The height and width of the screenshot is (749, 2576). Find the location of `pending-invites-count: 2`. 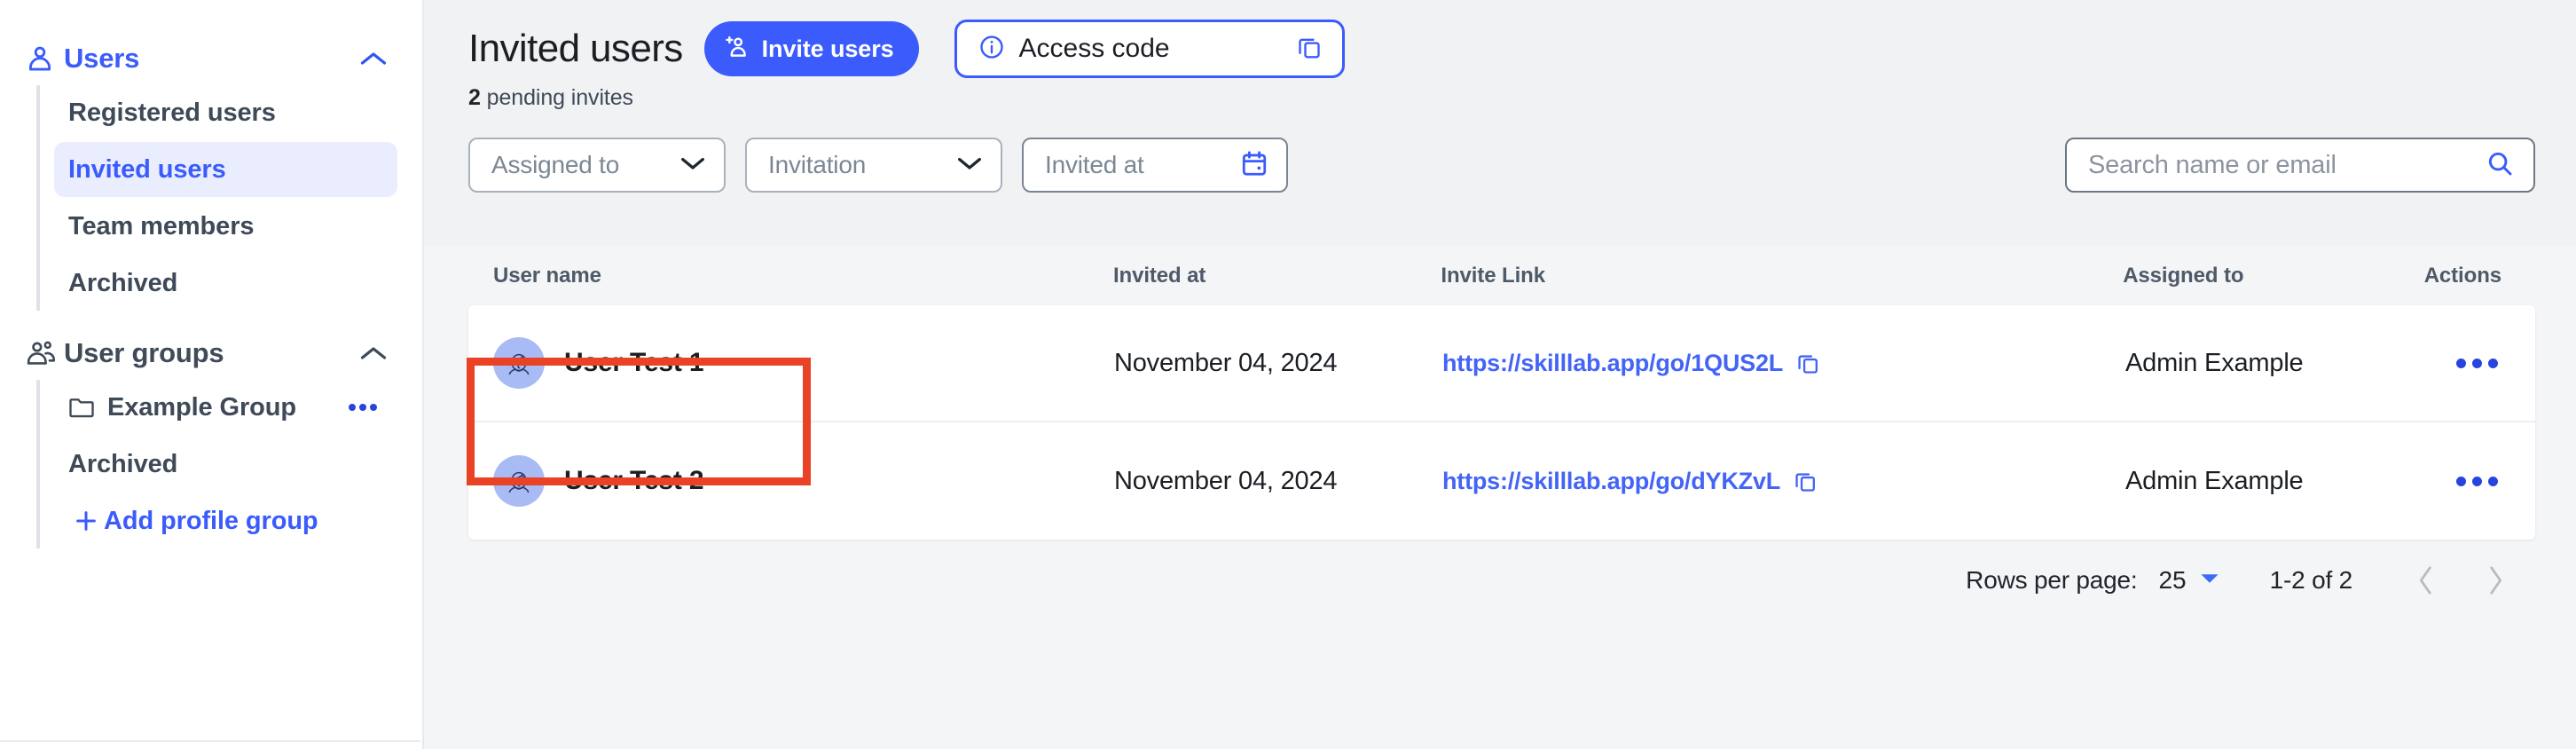

pending-invites-count: 2 is located at coordinates (474, 97).